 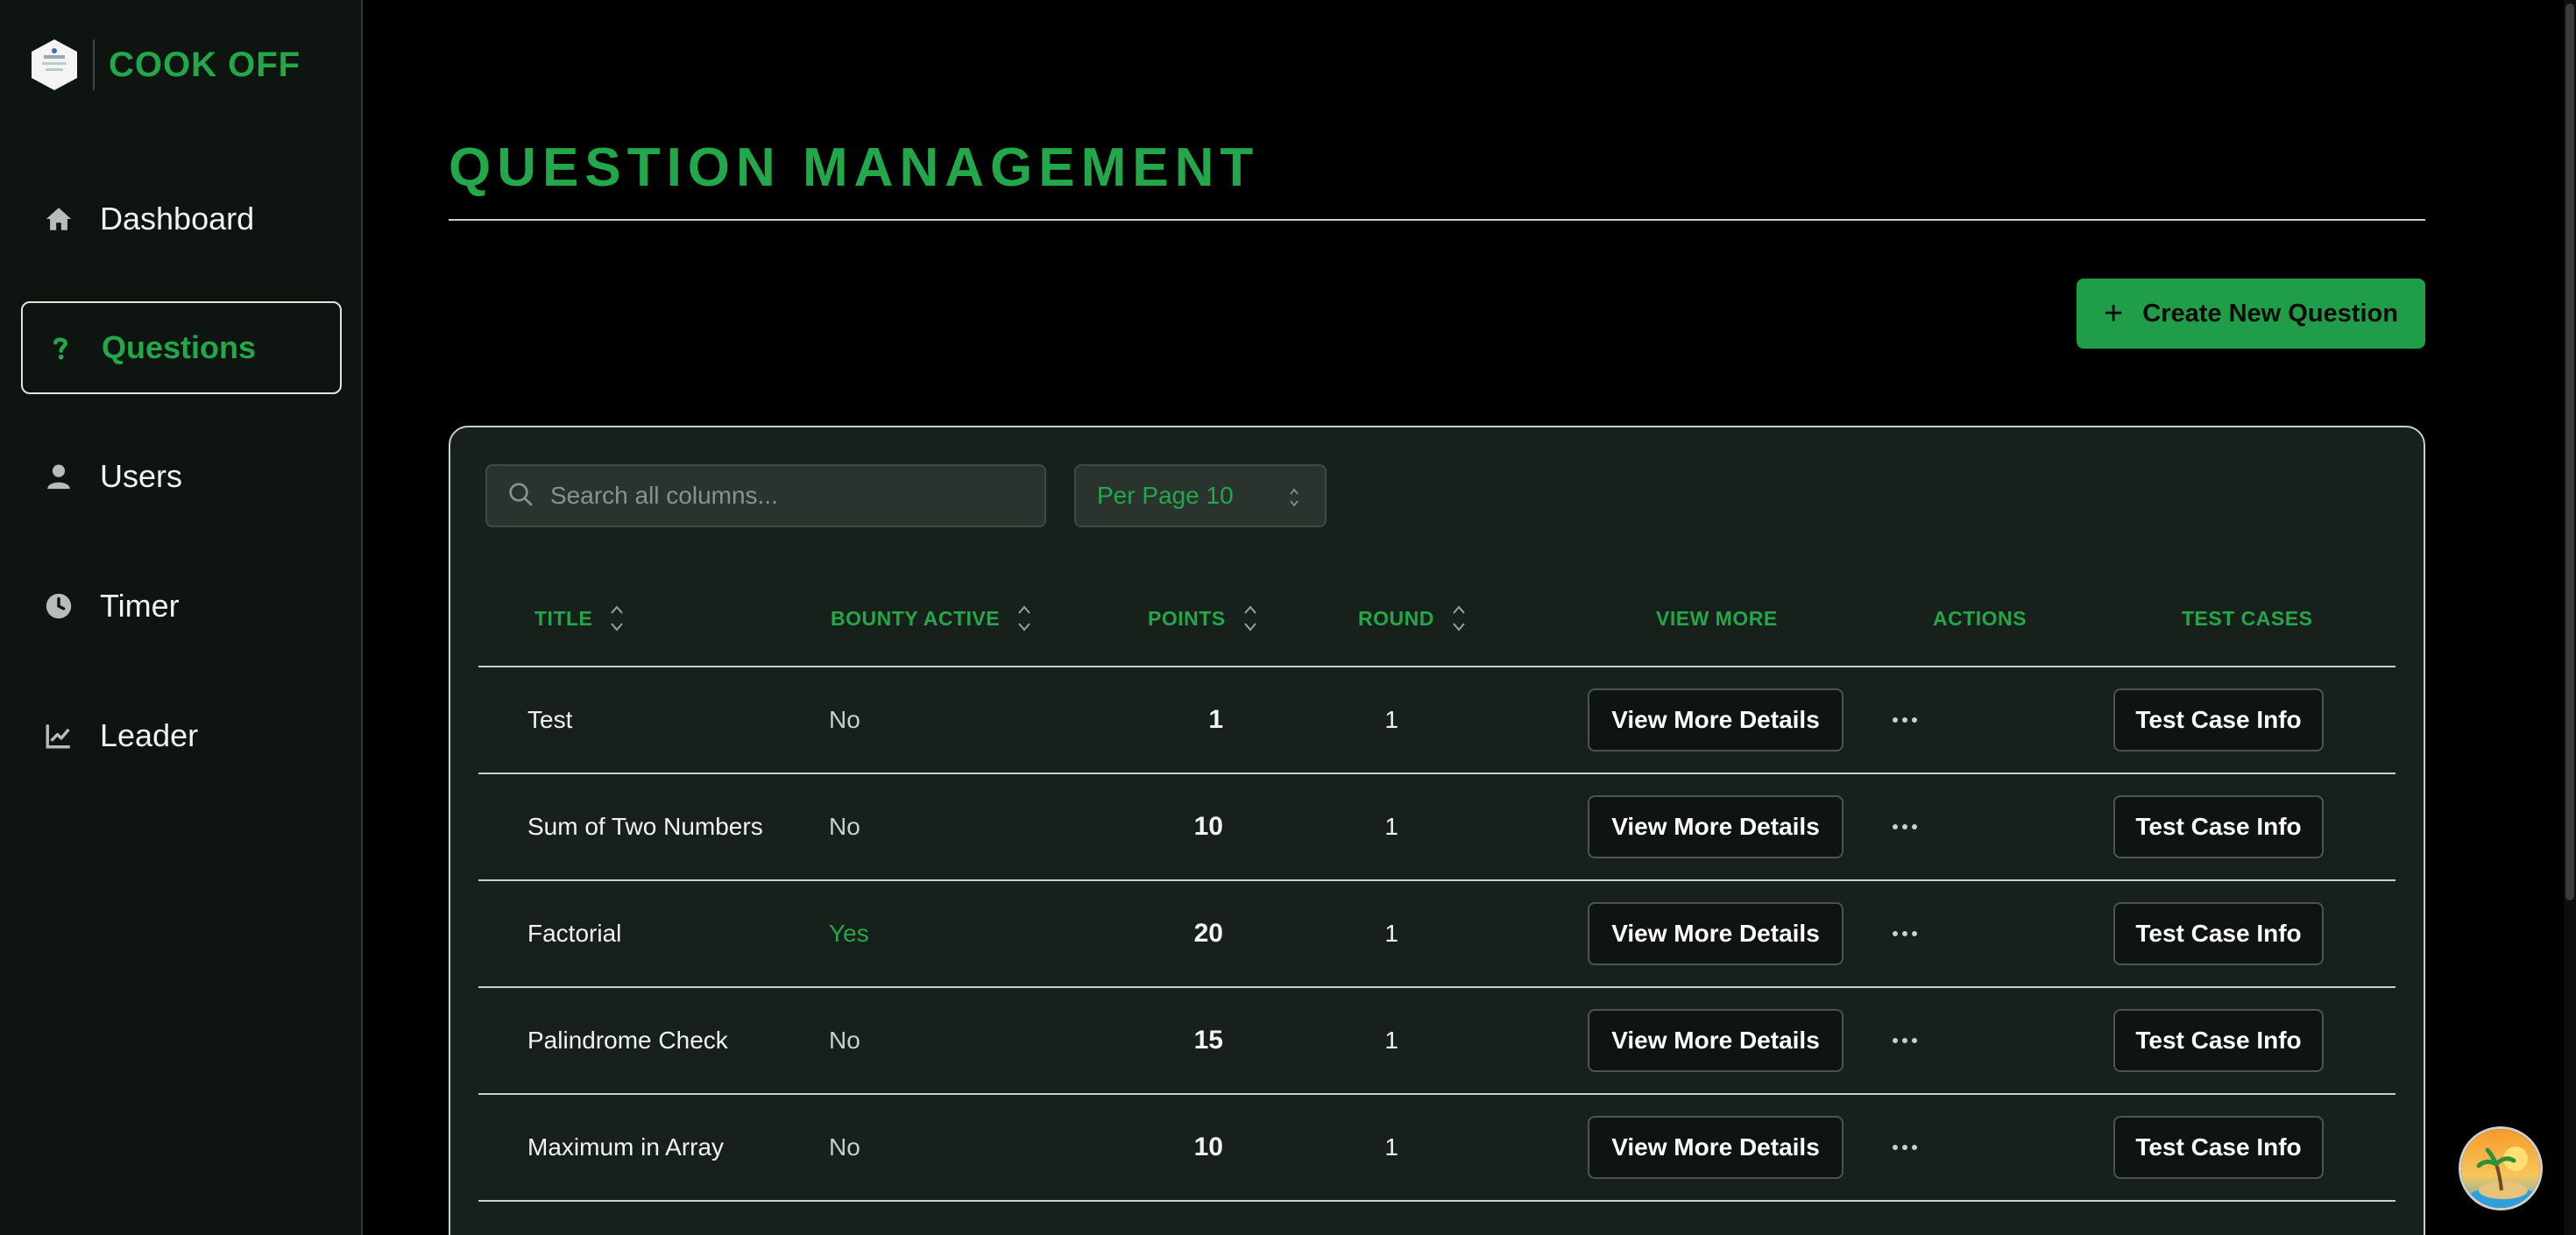 I want to click on question-title: Factorial, so click(x=574, y=933).